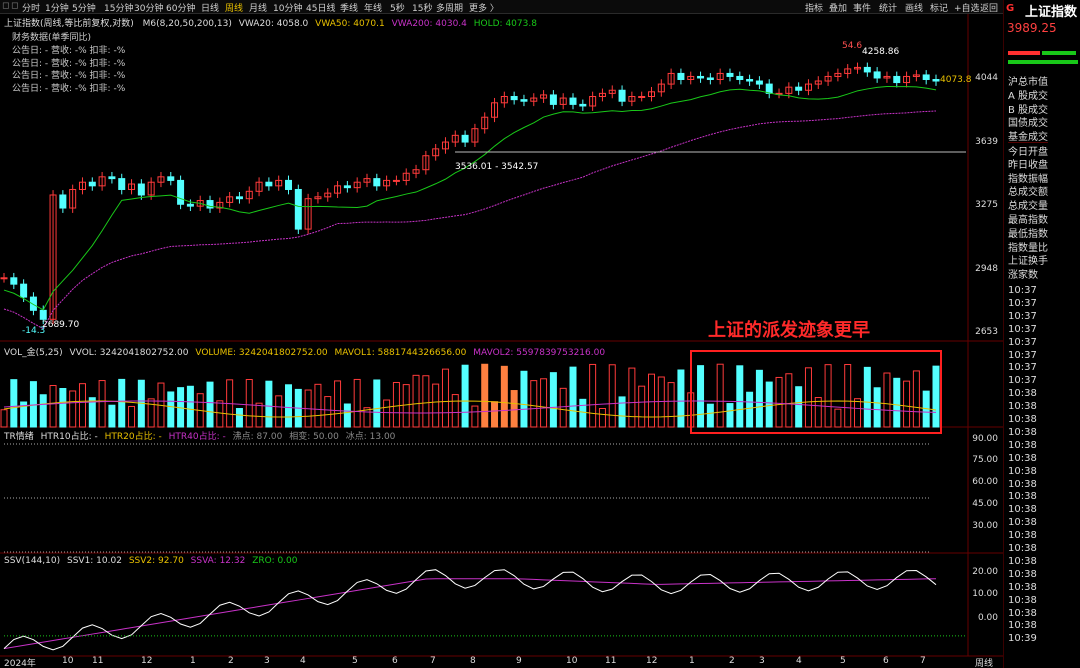 Image resolution: width=1080 pixels, height=668 pixels. What do you see at coordinates (986, 332) in the screenshot?
I see `axis-label: 2653` at bounding box center [986, 332].